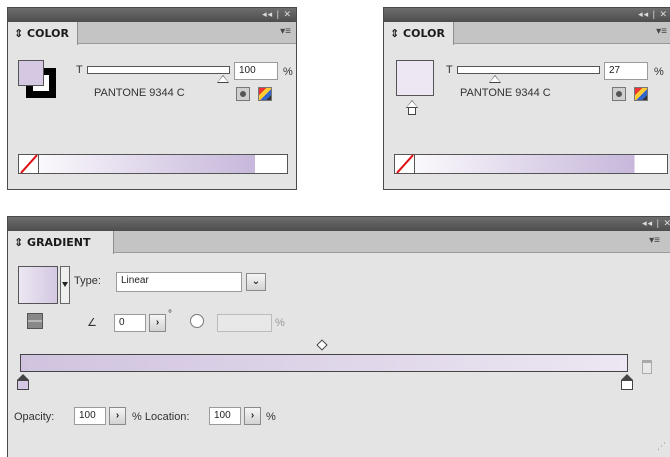  I want to click on reverse-gradient-icon, so click(35, 321).